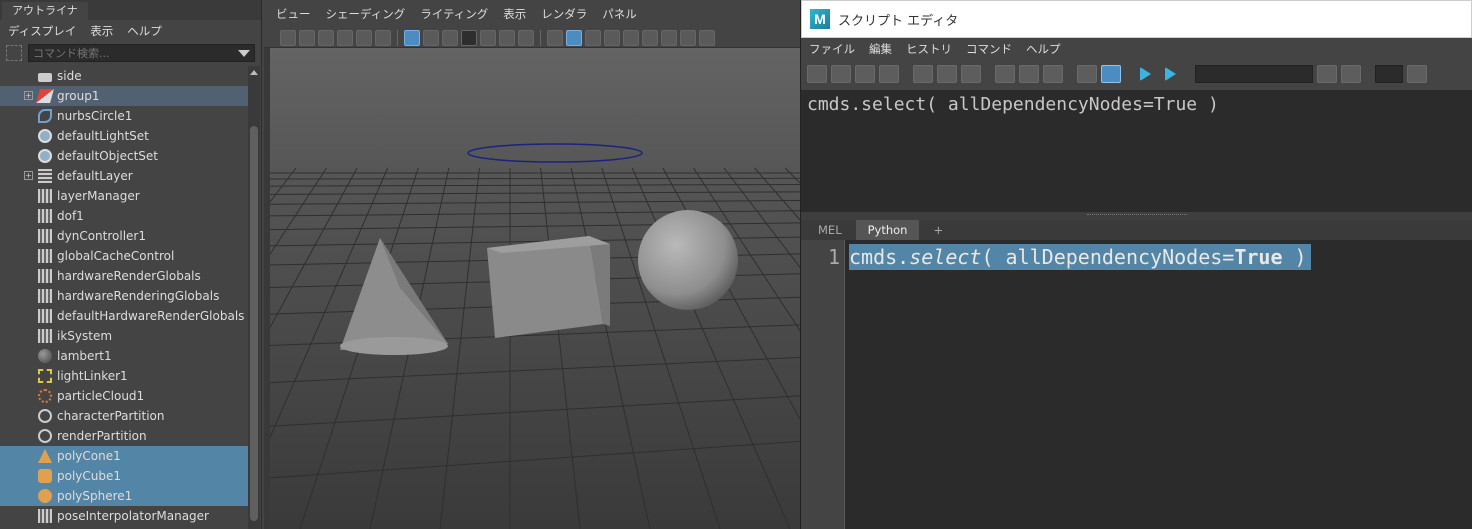  Describe the element at coordinates (507, 37) in the screenshot. I see `safe-action-icon` at that location.